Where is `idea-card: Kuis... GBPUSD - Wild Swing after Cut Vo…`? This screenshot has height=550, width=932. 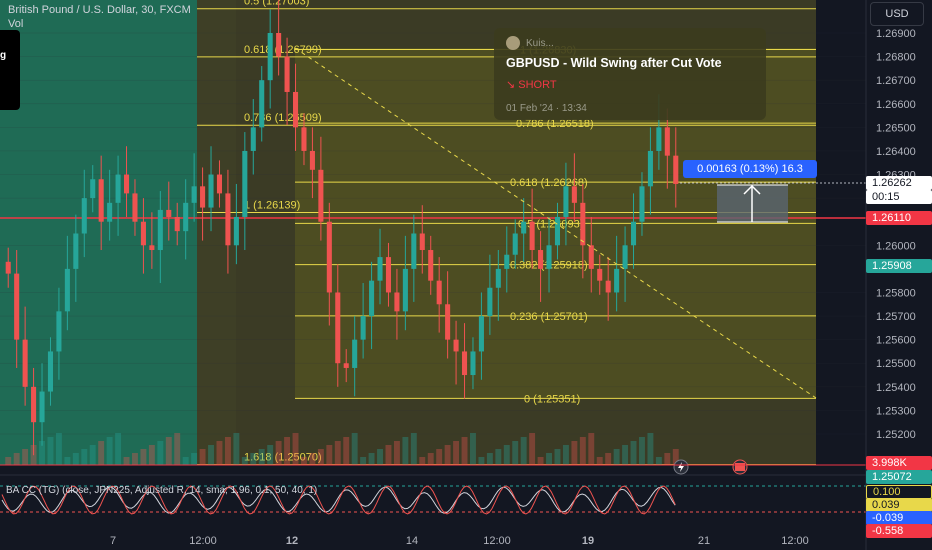 idea-card: Kuis... GBPUSD - Wild Swing after Cut Vo… is located at coordinates (630, 74).